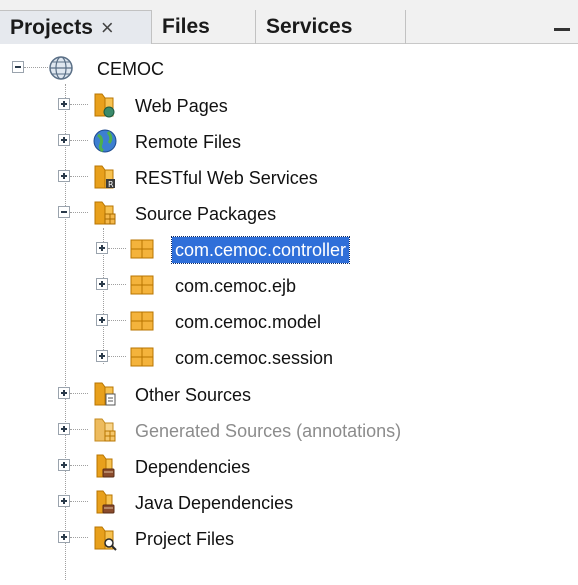  Describe the element at coordinates (193, 467) in the screenshot. I see `tree-item-label: Dependencies` at that location.